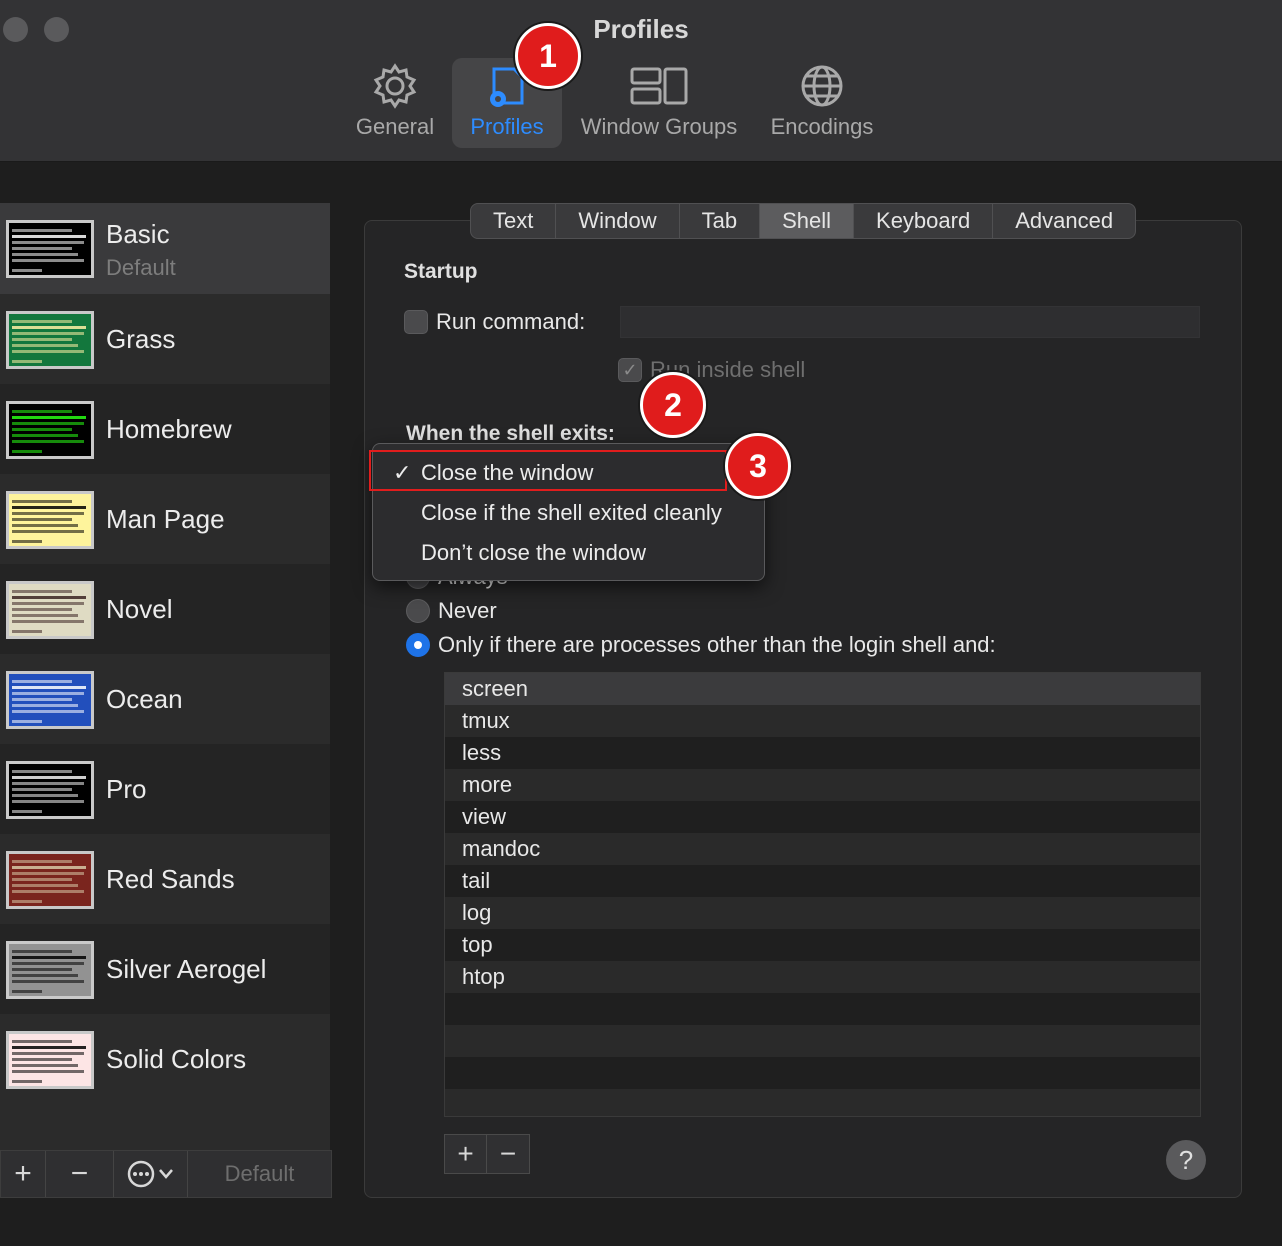  What do you see at coordinates (80, 1174) in the screenshot?
I see `remove-profile-button: −` at bounding box center [80, 1174].